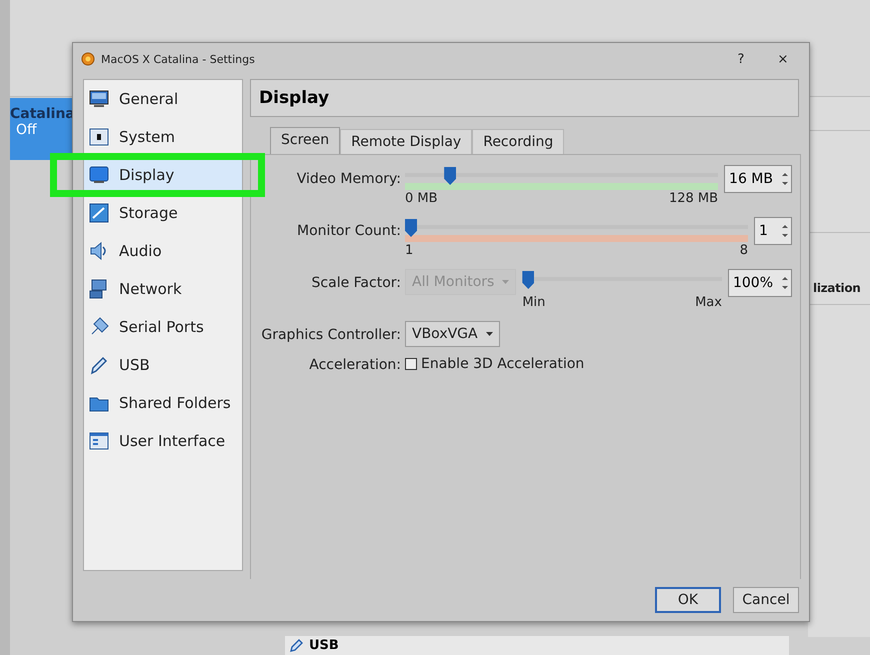  What do you see at coordinates (331, 334) in the screenshot?
I see `field-label: Graphics Controller:` at bounding box center [331, 334].